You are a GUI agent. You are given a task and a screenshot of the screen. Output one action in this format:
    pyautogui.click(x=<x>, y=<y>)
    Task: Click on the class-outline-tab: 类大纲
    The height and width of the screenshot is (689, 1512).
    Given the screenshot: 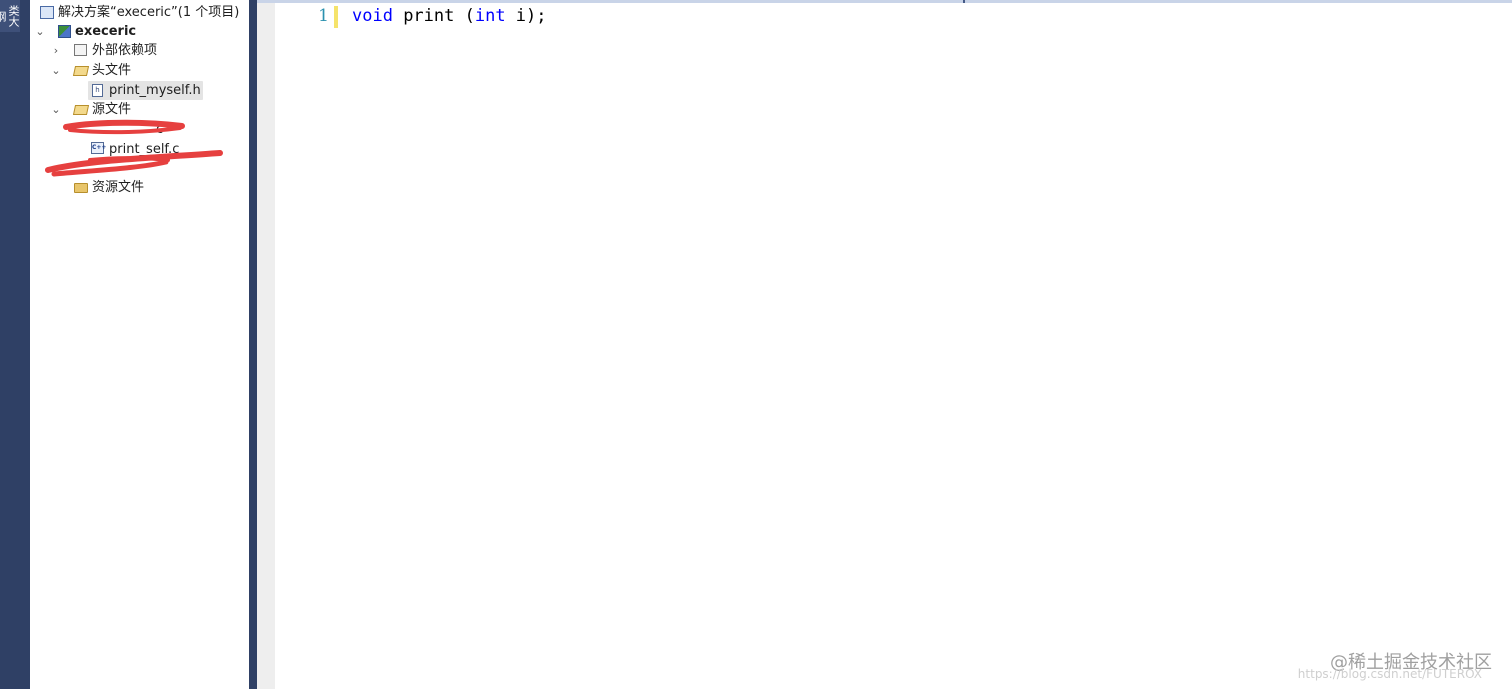 What is the action you would take?
    pyautogui.click(x=10, y=16)
    